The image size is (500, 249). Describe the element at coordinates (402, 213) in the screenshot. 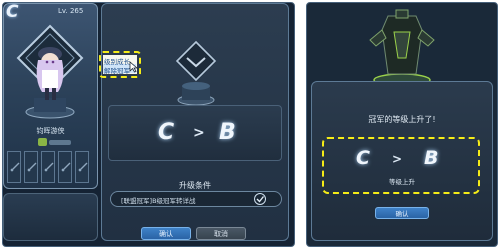

I see `result-confirm-button: 确认` at that location.